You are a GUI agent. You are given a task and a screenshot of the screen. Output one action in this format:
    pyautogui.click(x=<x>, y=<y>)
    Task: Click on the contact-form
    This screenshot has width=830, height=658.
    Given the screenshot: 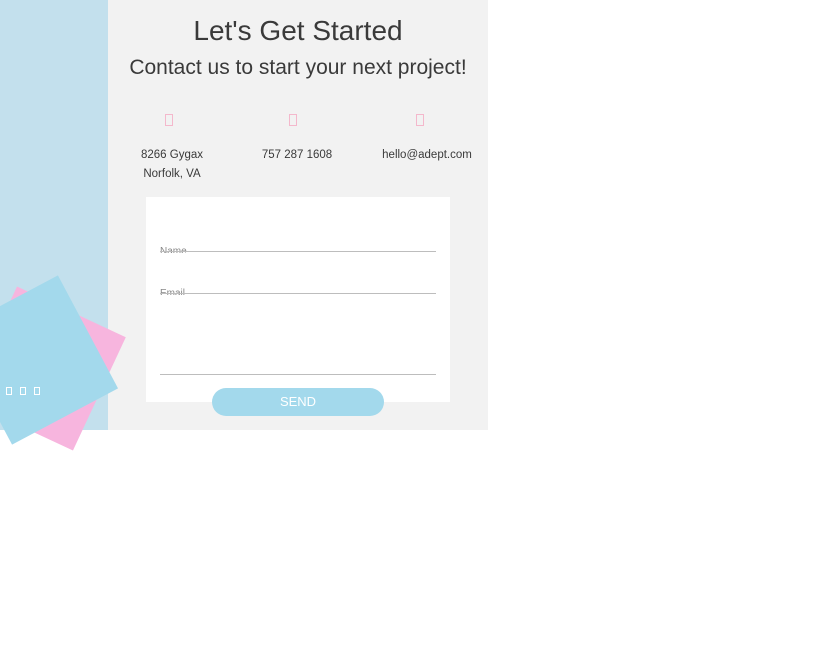 What is the action you would take?
    pyautogui.click(x=298, y=299)
    